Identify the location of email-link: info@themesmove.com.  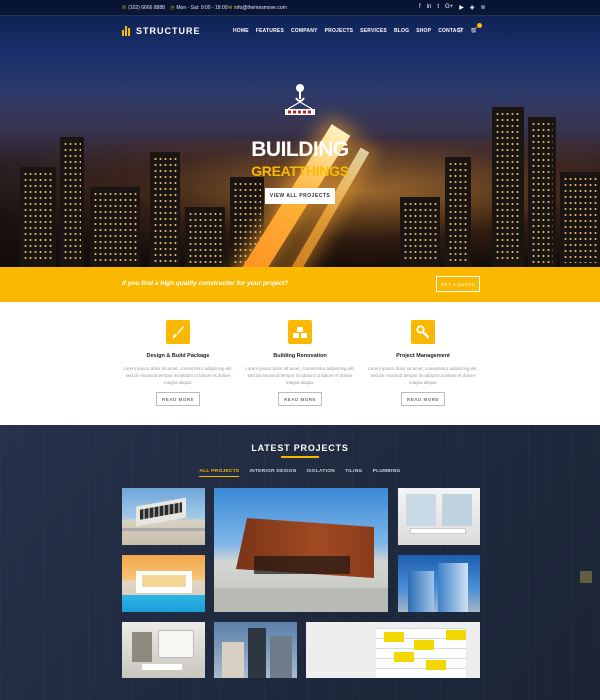
(260, 8).